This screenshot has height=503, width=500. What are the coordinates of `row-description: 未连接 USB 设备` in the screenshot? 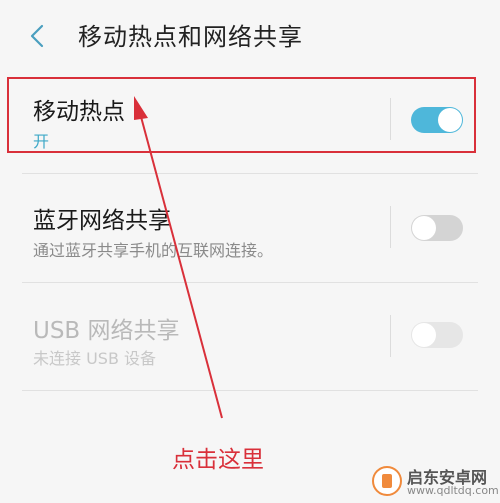 It's located at (95, 358).